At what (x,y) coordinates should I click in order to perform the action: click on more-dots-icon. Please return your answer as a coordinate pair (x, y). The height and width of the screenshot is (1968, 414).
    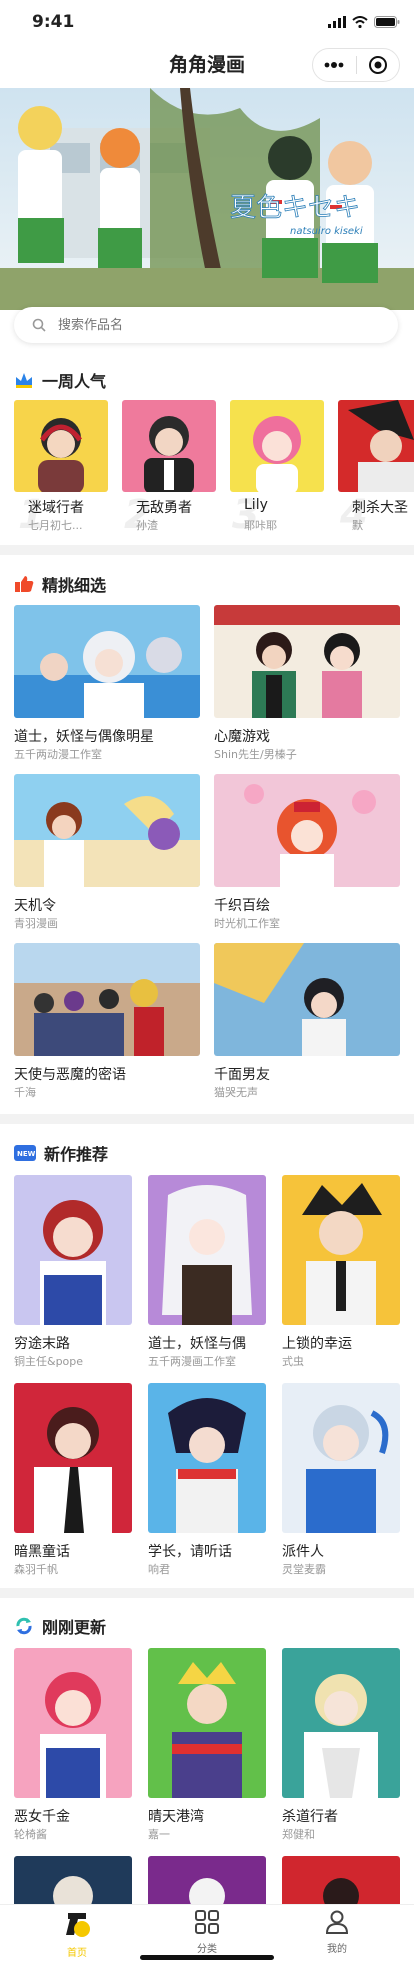
    Looking at the image, I should click on (334, 65).